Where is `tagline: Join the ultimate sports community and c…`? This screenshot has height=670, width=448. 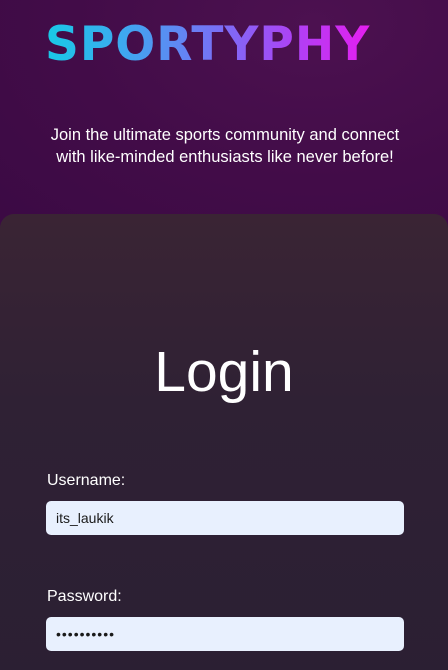 tagline: Join the ultimate sports community and c… is located at coordinates (225, 146).